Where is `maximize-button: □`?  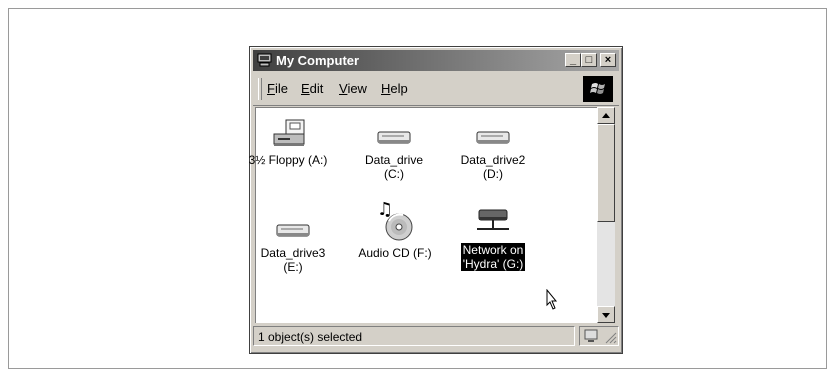
maximize-button: □ is located at coordinates (589, 60).